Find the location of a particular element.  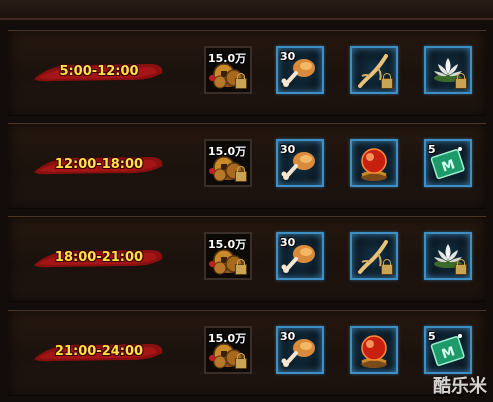

time-ribbon: 21:00-24:00 is located at coordinates (99, 352).